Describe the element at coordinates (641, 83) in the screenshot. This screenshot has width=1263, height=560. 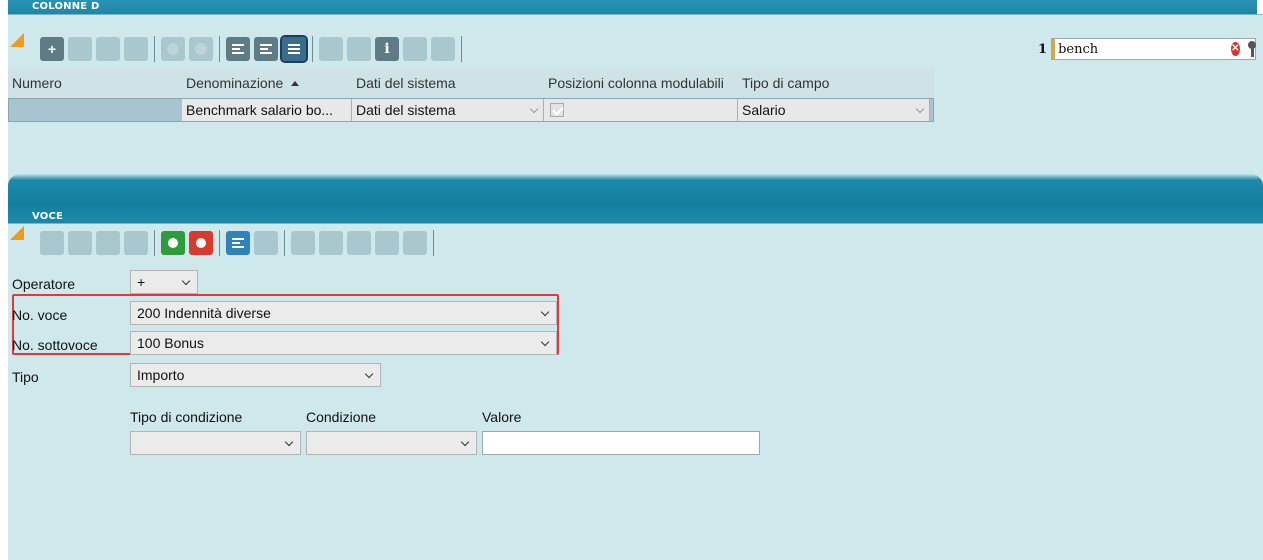
I see `column-header-posizioni: Posizioni colonna modulabili` at that location.